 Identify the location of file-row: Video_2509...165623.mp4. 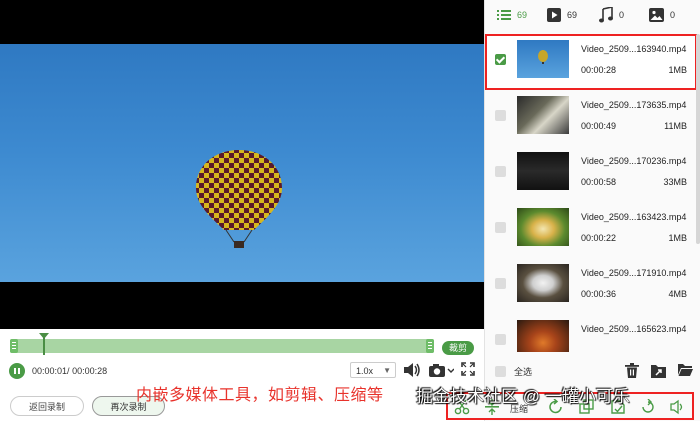
(591, 333).